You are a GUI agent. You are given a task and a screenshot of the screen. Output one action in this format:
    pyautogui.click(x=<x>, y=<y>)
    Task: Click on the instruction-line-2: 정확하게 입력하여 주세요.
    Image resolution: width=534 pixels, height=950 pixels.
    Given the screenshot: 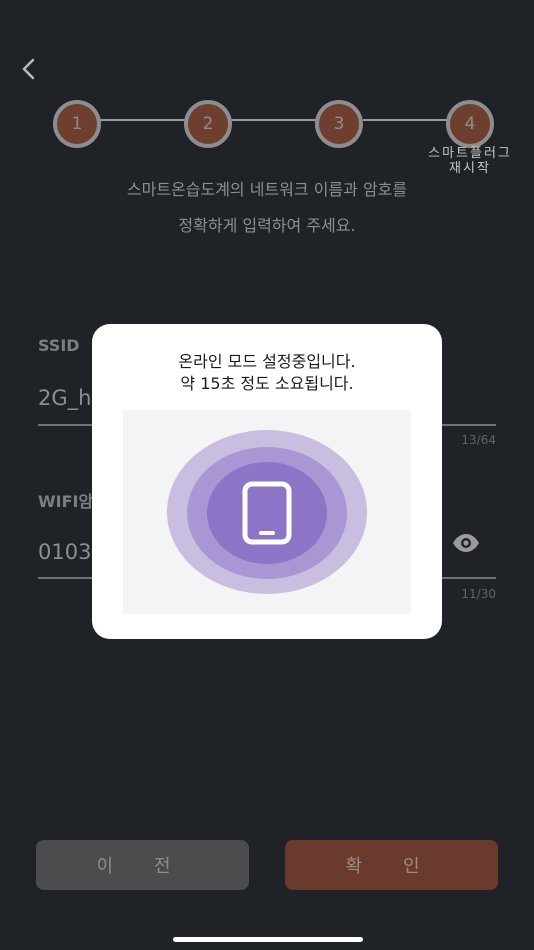 What is the action you would take?
    pyautogui.click(x=267, y=225)
    